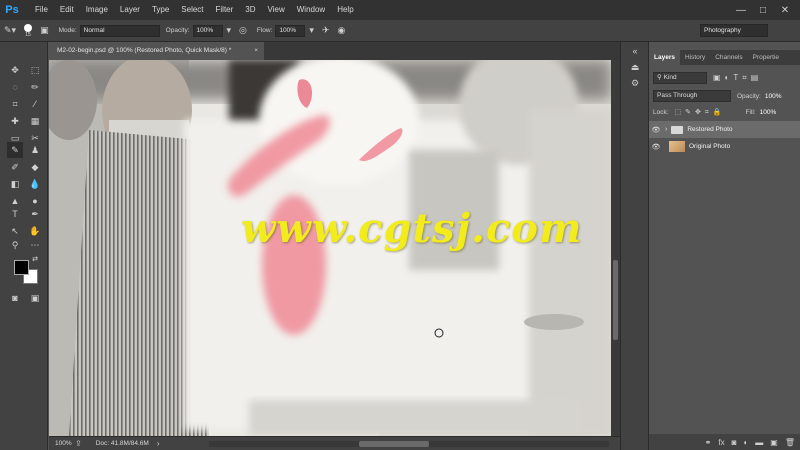 Image resolution: width=800 pixels, height=450 pixels. What do you see at coordinates (97, 10) in the screenshot?
I see `menu-image: Image` at bounding box center [97, 10].